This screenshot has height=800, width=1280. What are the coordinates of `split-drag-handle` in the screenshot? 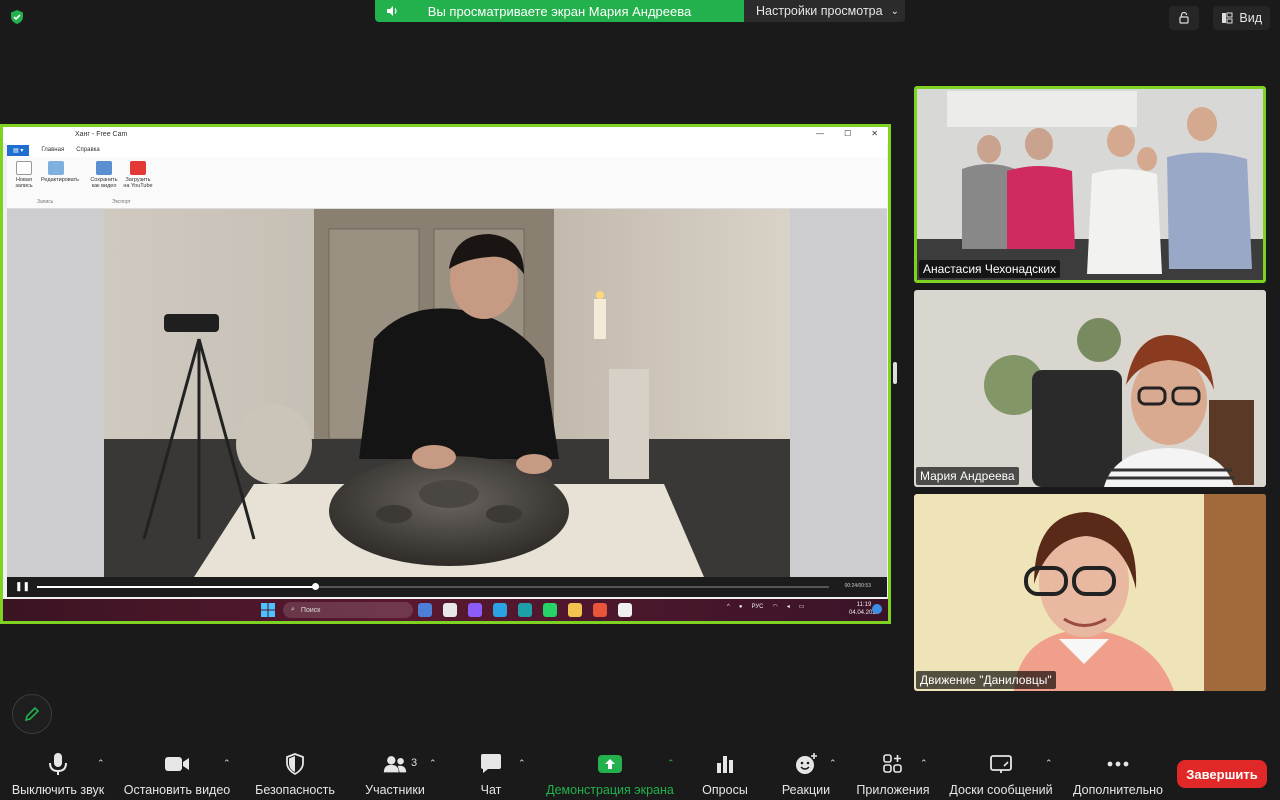 It's located at (895, 373).